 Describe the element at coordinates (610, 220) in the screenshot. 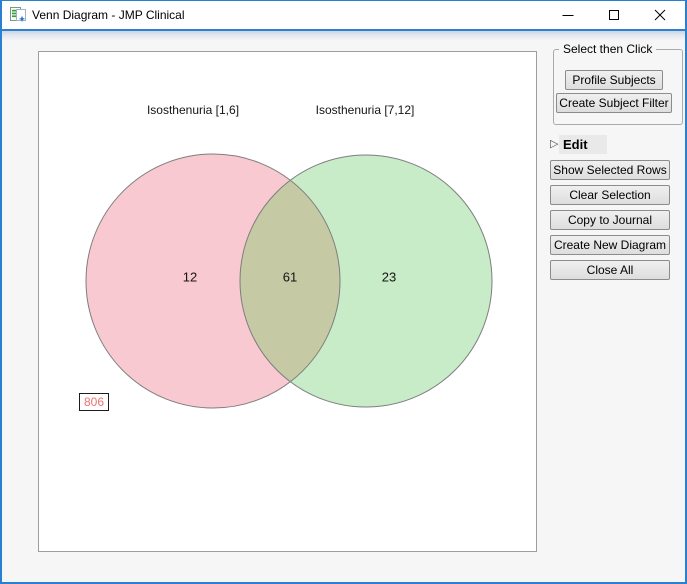

I see `copy-to-journal-button: Copy to Journal` at that location.